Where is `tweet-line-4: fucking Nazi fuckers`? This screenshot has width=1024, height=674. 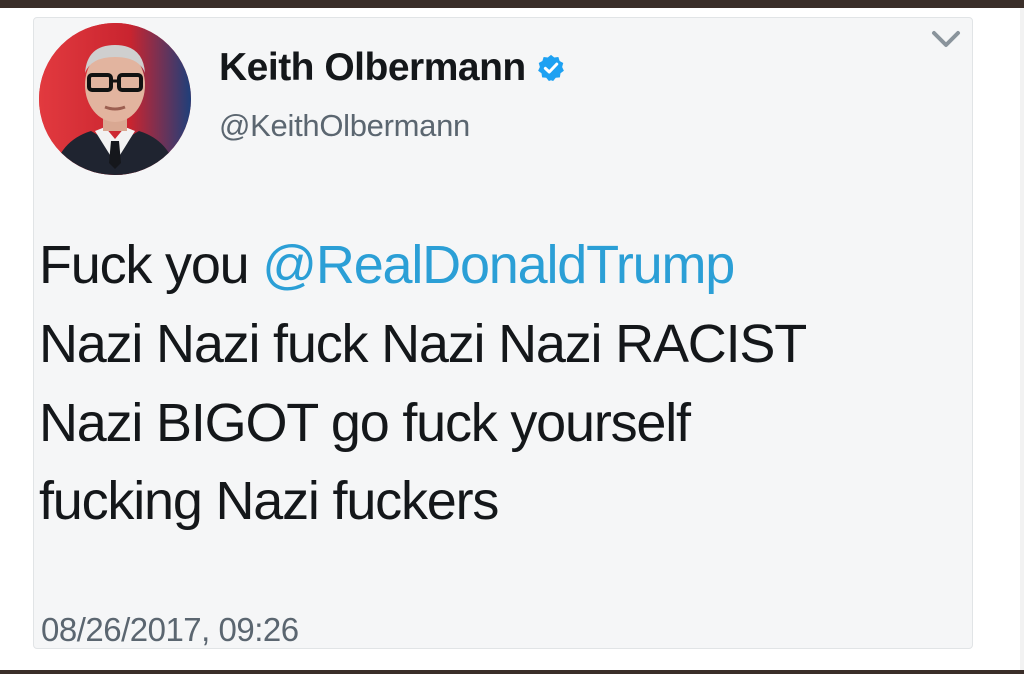 tweet-line-4: fucking Nazi fuckers is located at coordinates (269, 501).